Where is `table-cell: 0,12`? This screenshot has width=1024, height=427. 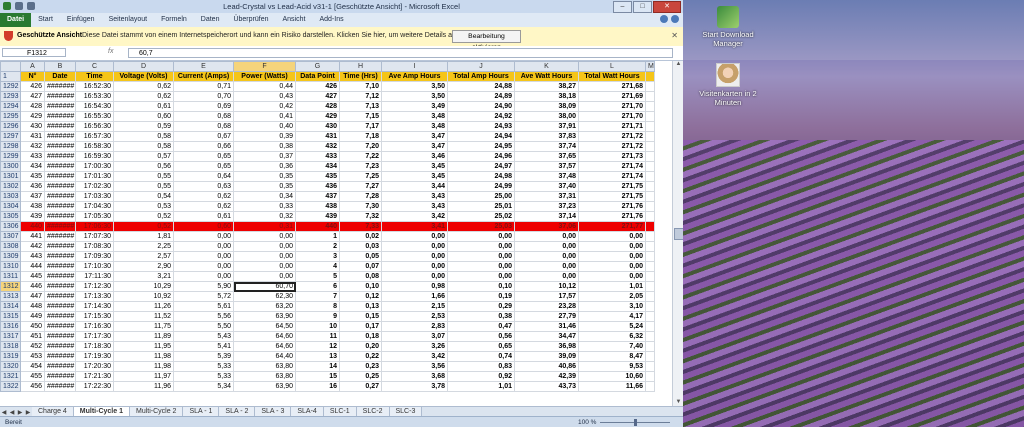 table-cell: 0,12 is located at coordinates (360, 296).